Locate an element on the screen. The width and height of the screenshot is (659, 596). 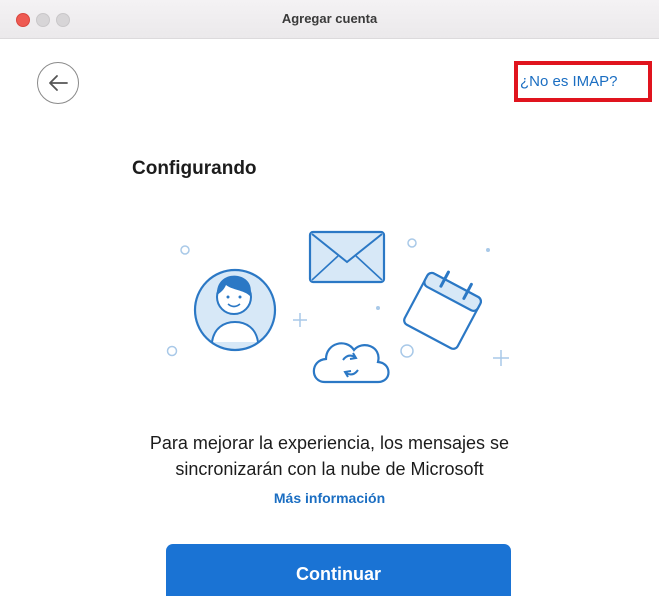
continue-button-label: Continuar is located at coordinates (338, 574).